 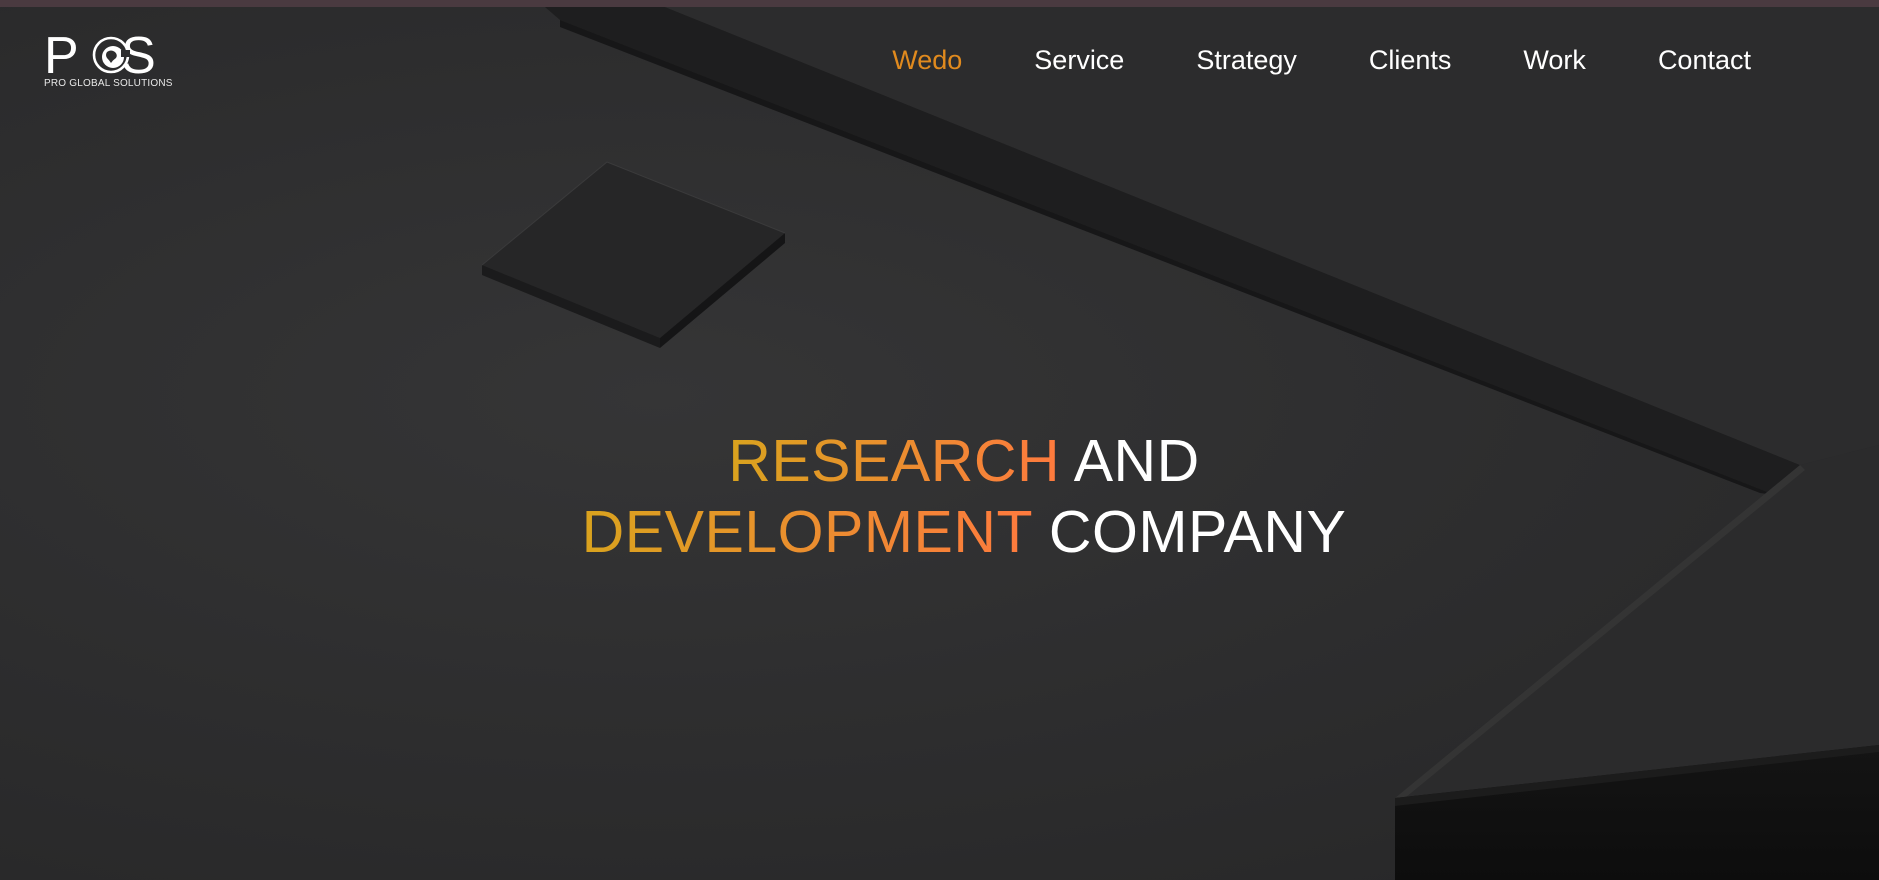 I want to click on nav-item-wedo: Wedo, so click(x=927, y=60).